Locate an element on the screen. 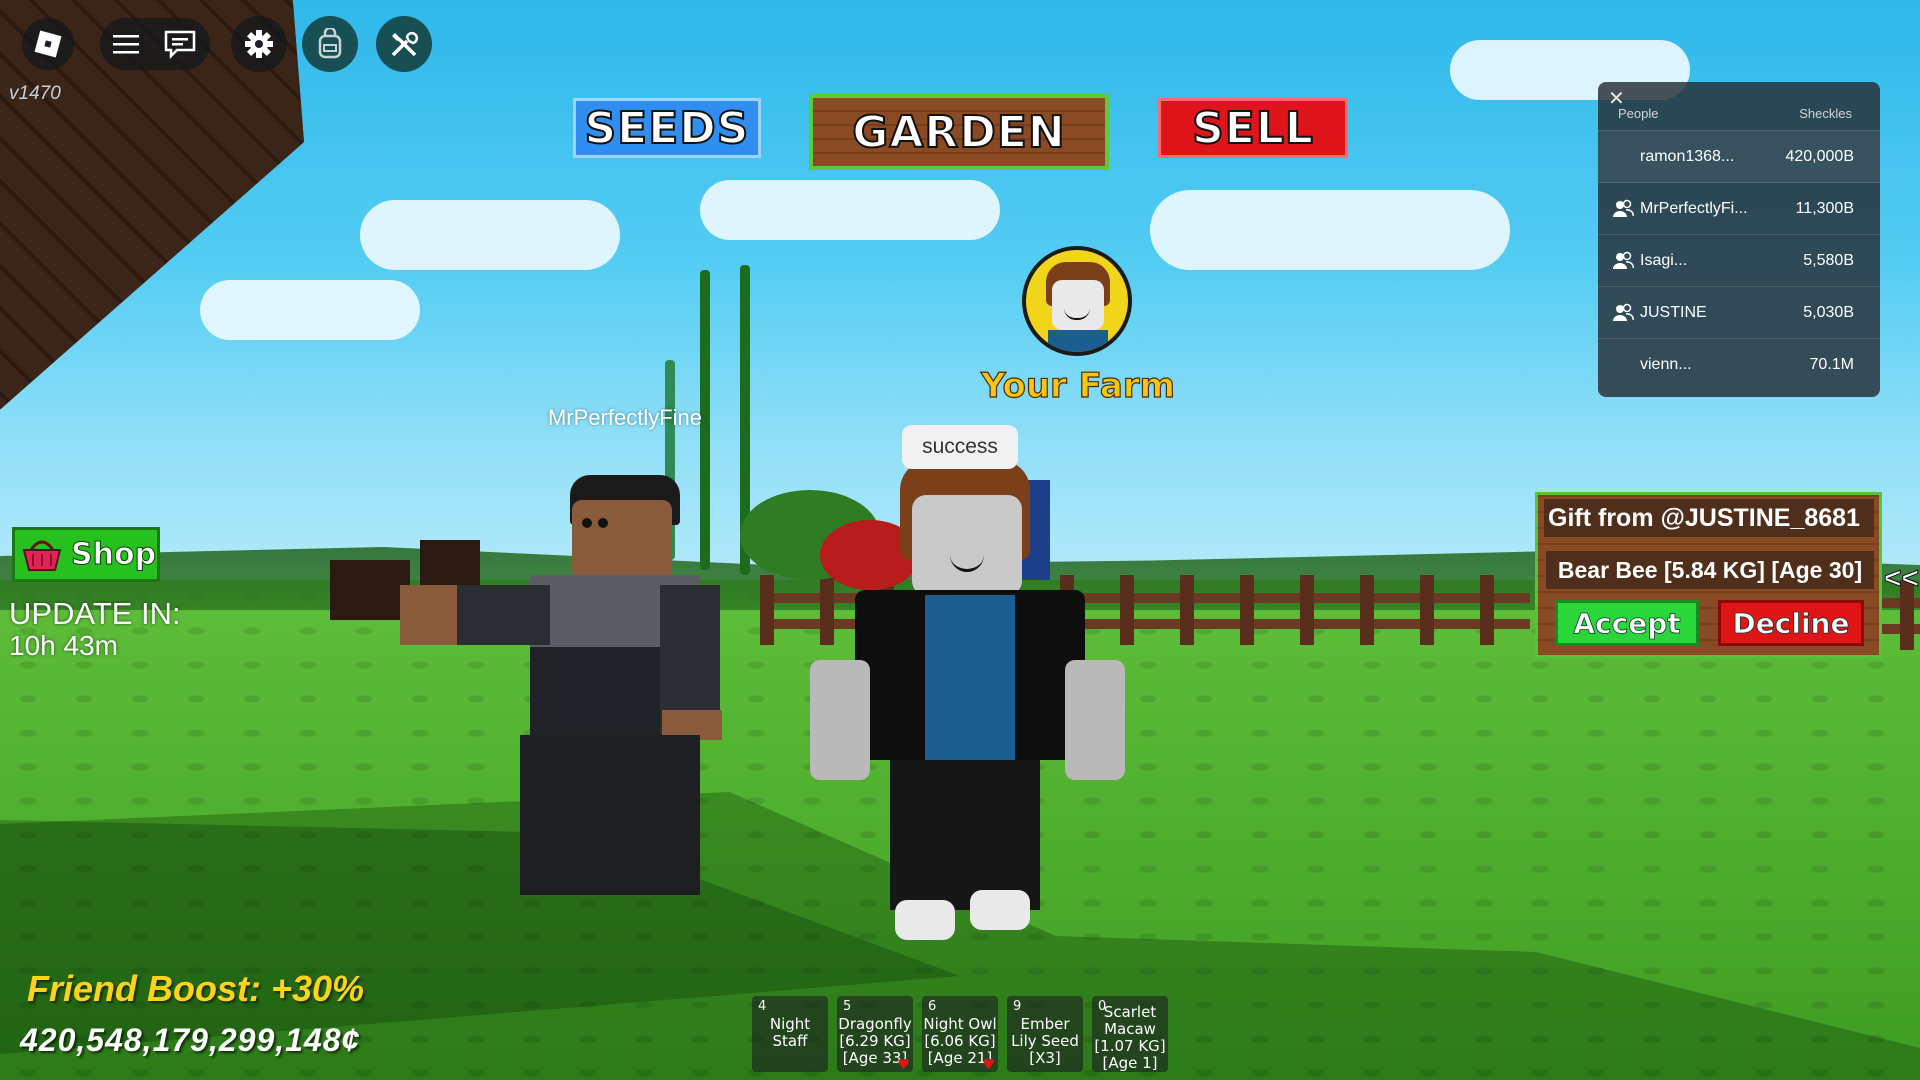  roblox-menu-button is located at coordinates (48, 44).